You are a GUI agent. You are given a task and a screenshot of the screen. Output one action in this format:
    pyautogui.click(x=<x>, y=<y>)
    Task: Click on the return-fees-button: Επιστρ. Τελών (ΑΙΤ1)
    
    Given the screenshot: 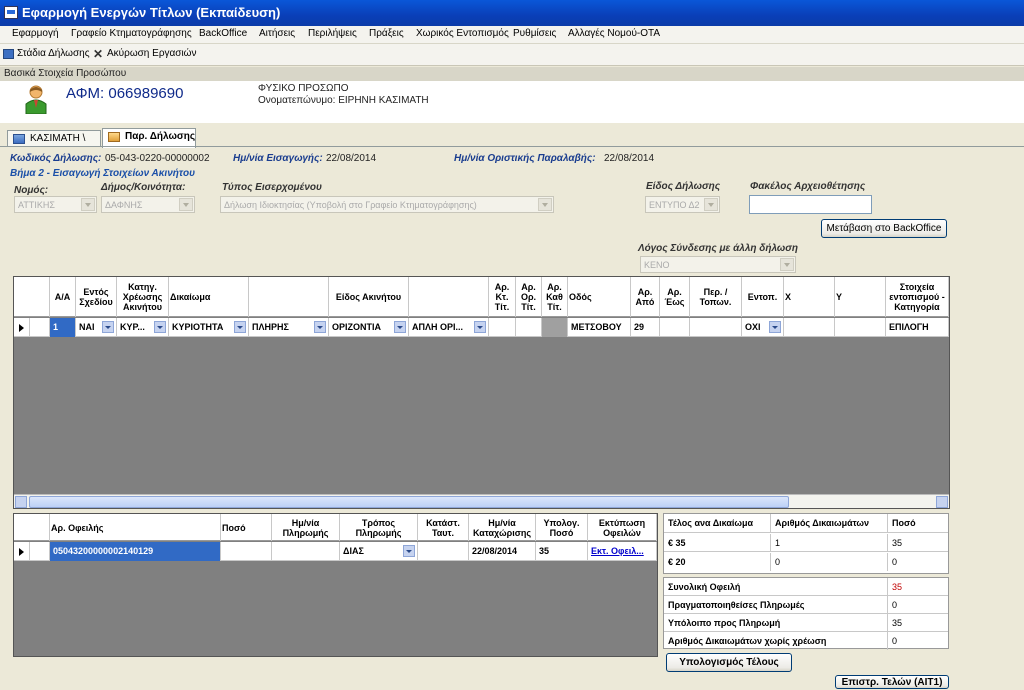 What is the action you would take?
    pyautogui.click(x=892, y=682)
    